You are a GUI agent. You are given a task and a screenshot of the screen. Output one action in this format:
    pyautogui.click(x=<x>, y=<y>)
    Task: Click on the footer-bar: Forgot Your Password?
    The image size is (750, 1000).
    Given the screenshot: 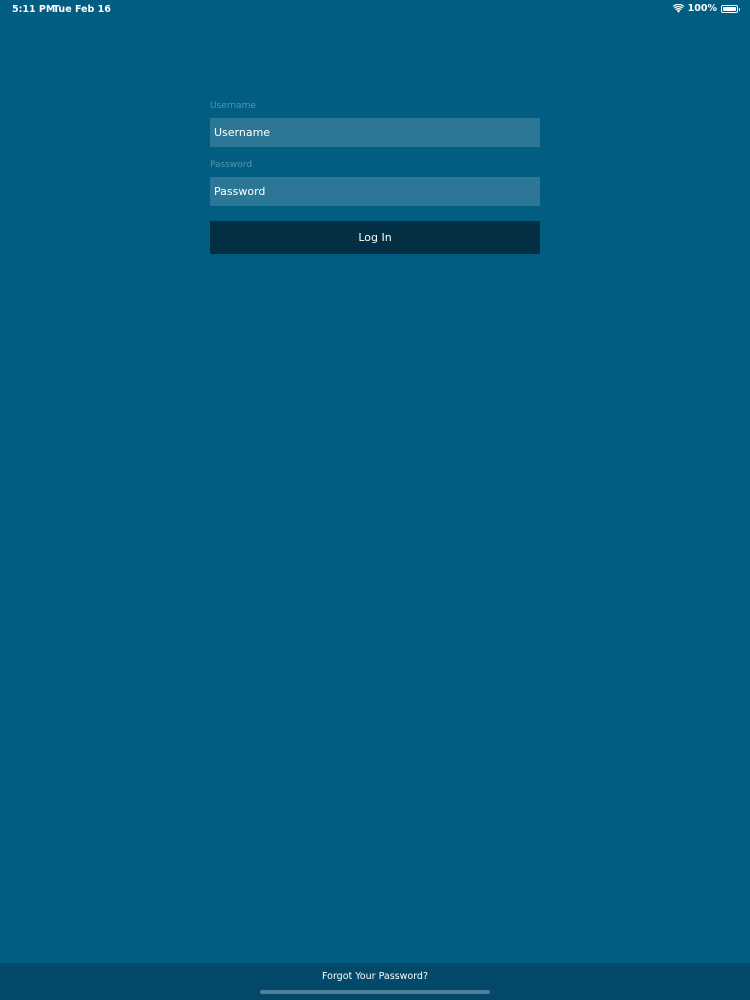 What is the action you would take?
    pyautogui.click(x=375, y=981)
    